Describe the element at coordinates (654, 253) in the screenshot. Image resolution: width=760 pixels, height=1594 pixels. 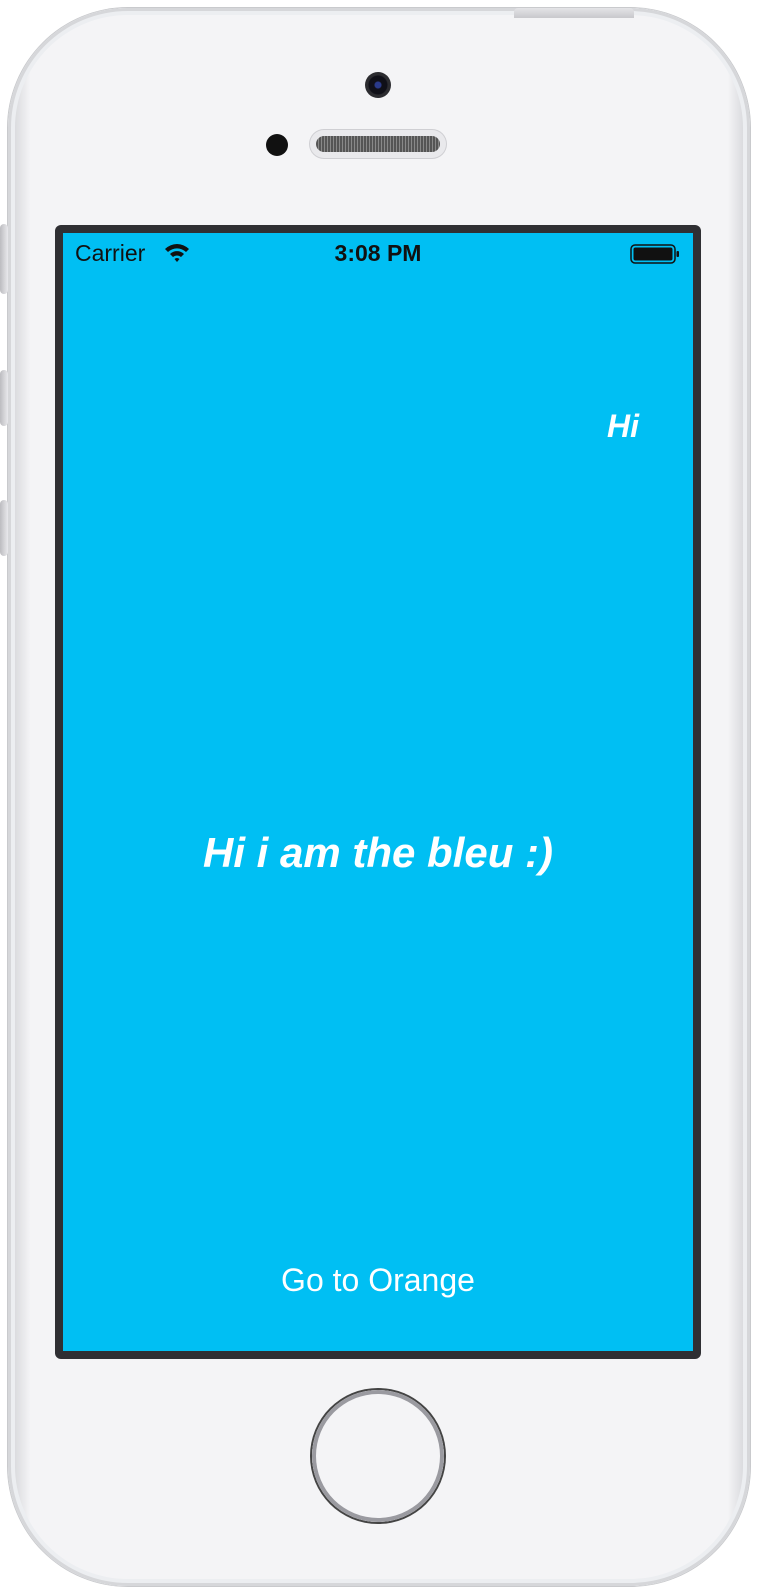
I see `battery-icon` at that location.